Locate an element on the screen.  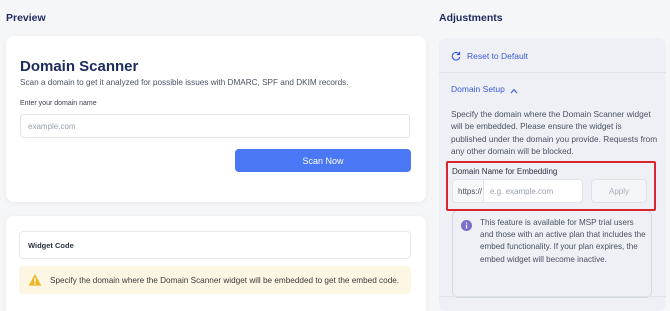
preview-heading: Preview is located at coordinates (26, 18).